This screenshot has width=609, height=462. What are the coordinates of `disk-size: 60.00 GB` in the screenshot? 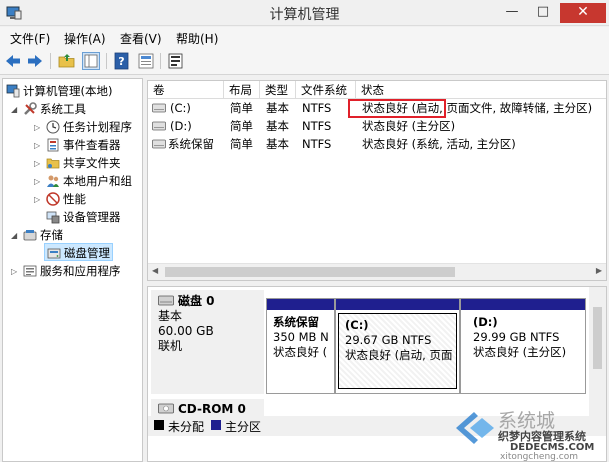 It's located at (186, 331).